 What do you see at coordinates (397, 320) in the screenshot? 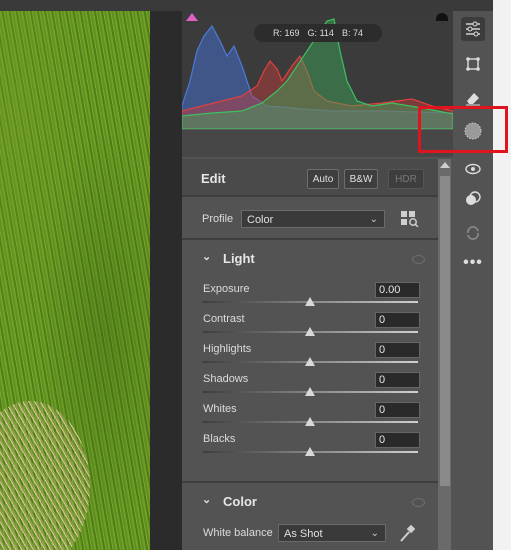
I see `contrast-value: 0` at bounding box center [397, 320].